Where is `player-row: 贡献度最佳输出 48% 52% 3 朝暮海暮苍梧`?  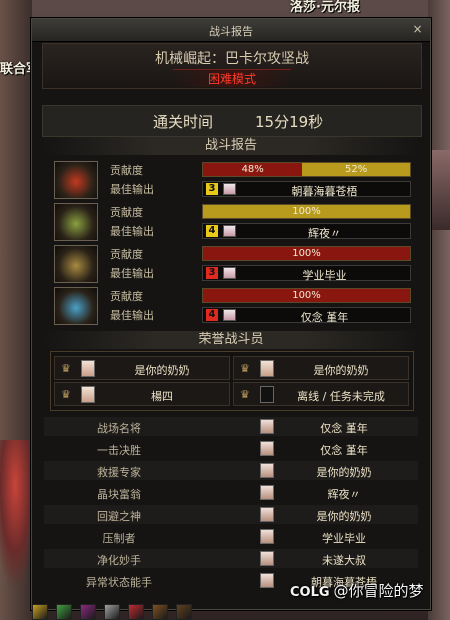
player-row: 贡献度最佳输出 48% 52% 3 朝暮海暮苍梧 is located at coordinates (232, 180).